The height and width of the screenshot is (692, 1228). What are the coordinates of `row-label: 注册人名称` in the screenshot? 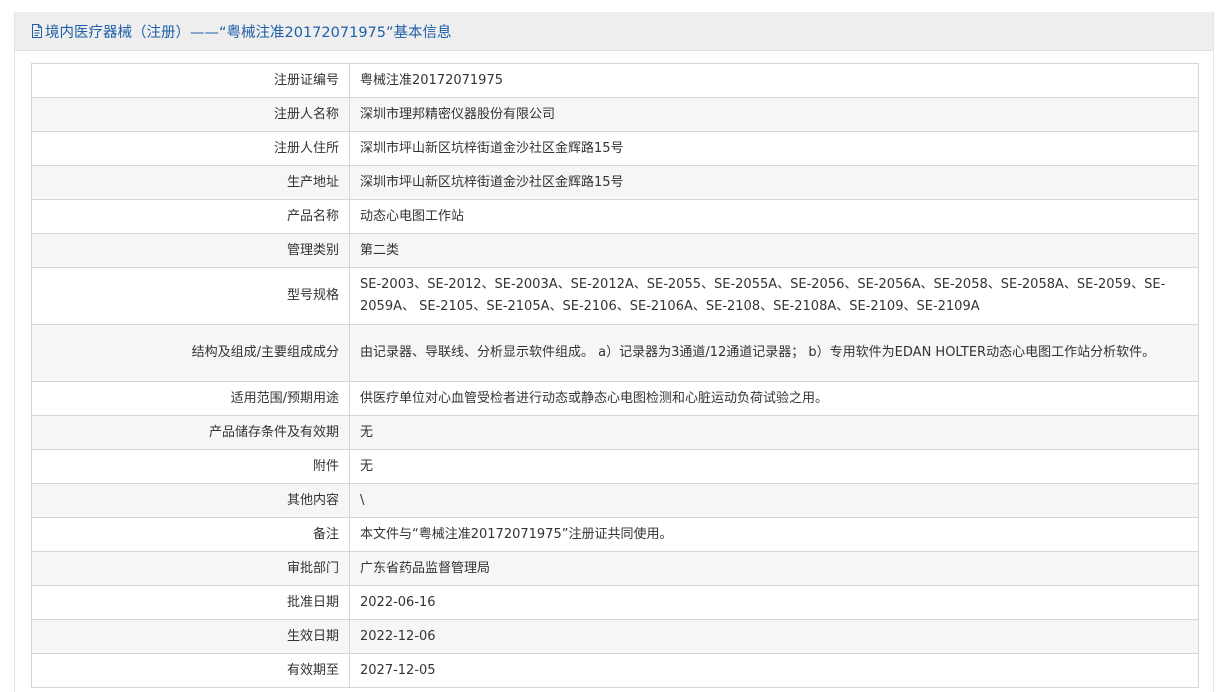 It's located at (190, 114).